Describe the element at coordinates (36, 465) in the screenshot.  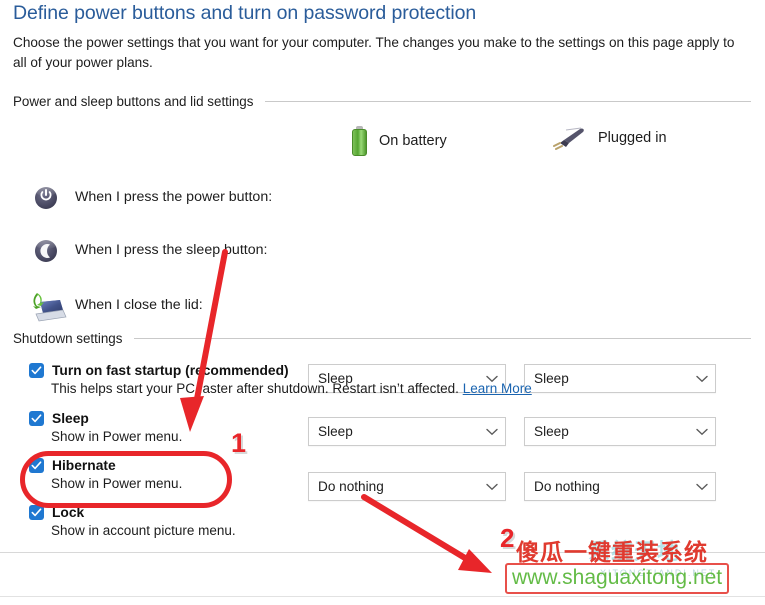
I see `checkbox-hibernate` at that location.